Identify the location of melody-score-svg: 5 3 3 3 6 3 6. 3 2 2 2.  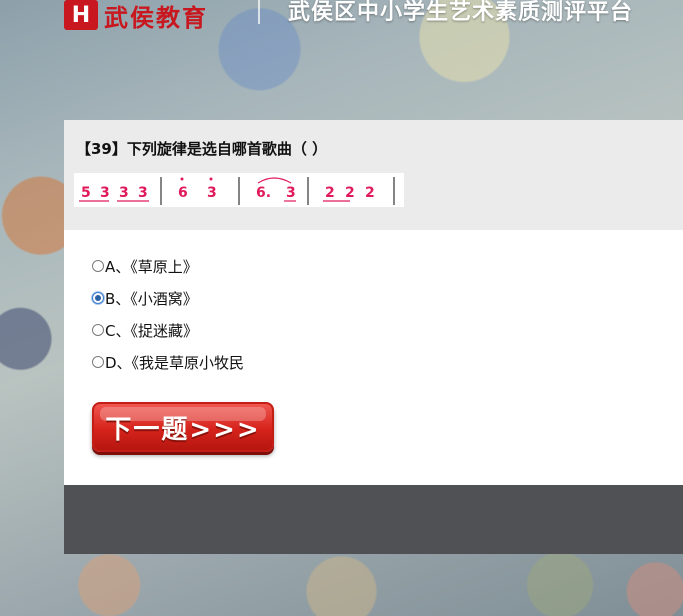
(237, 191).